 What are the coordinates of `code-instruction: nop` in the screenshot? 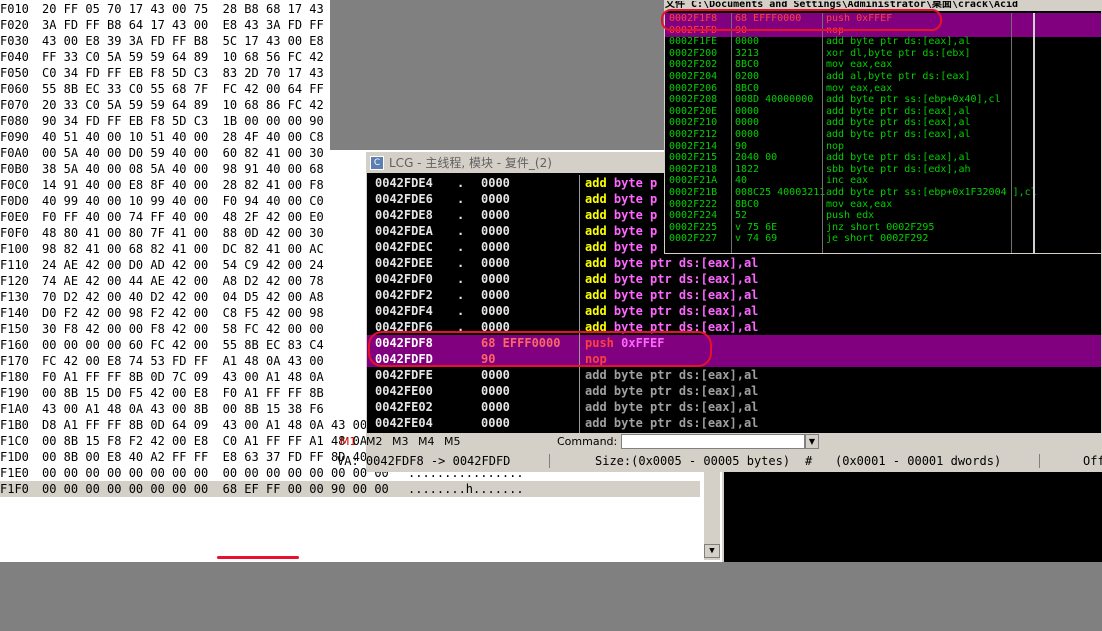 It's located at (596, 359).